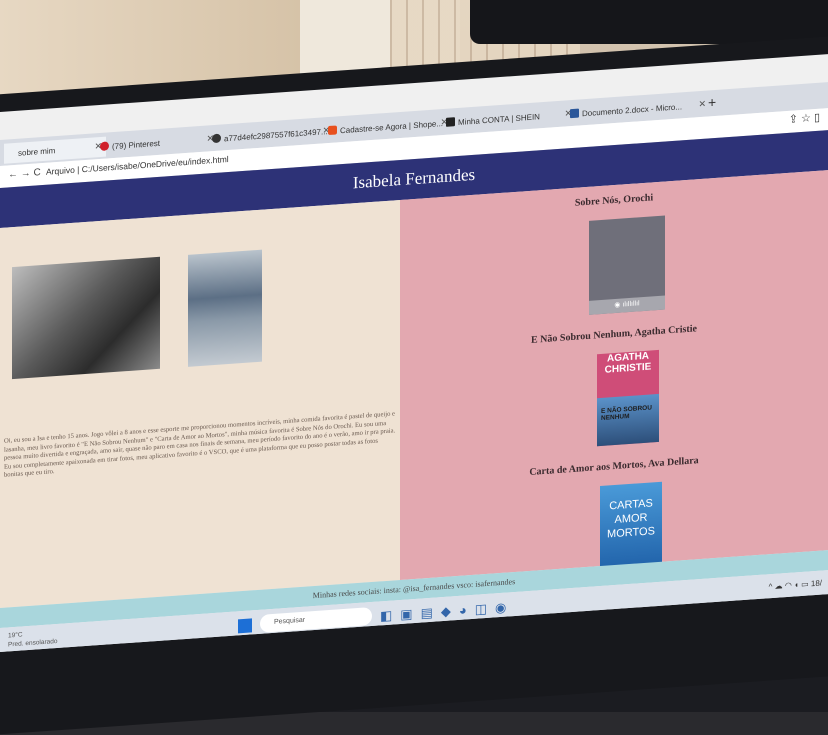 This screenshot has width=828, height=735. I want to click on spotify-code-icon: ◉ ılıllıllıl, so click(627, 305).